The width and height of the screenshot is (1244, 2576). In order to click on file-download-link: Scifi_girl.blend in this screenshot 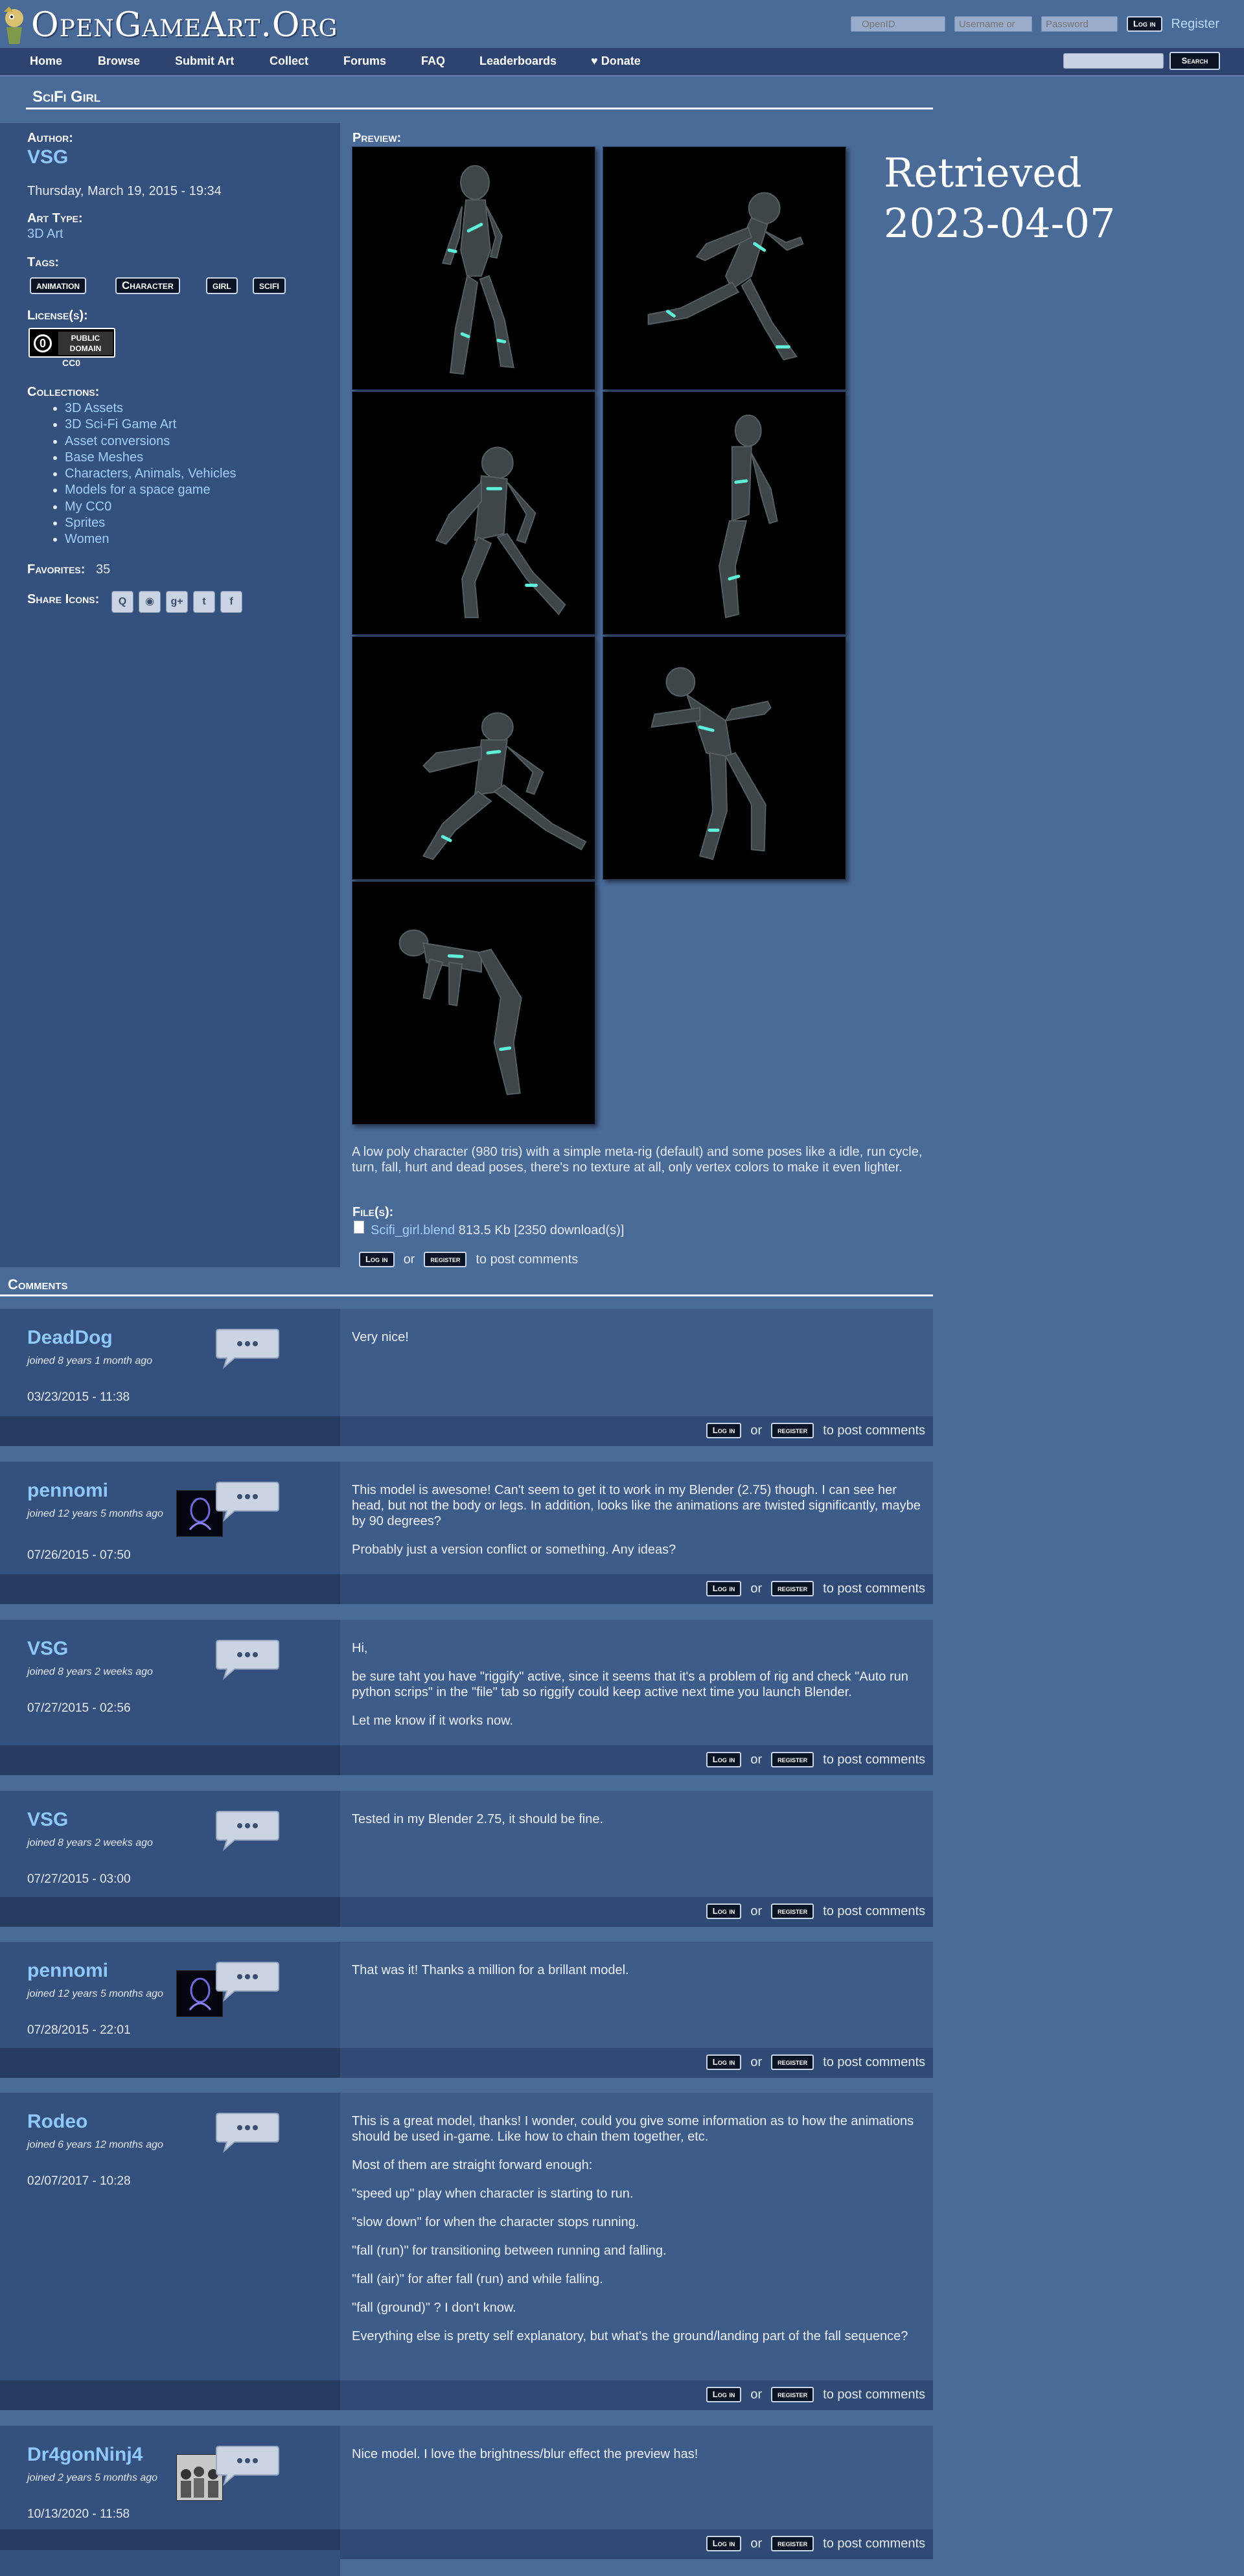, I will do `click(413, 1230)`.